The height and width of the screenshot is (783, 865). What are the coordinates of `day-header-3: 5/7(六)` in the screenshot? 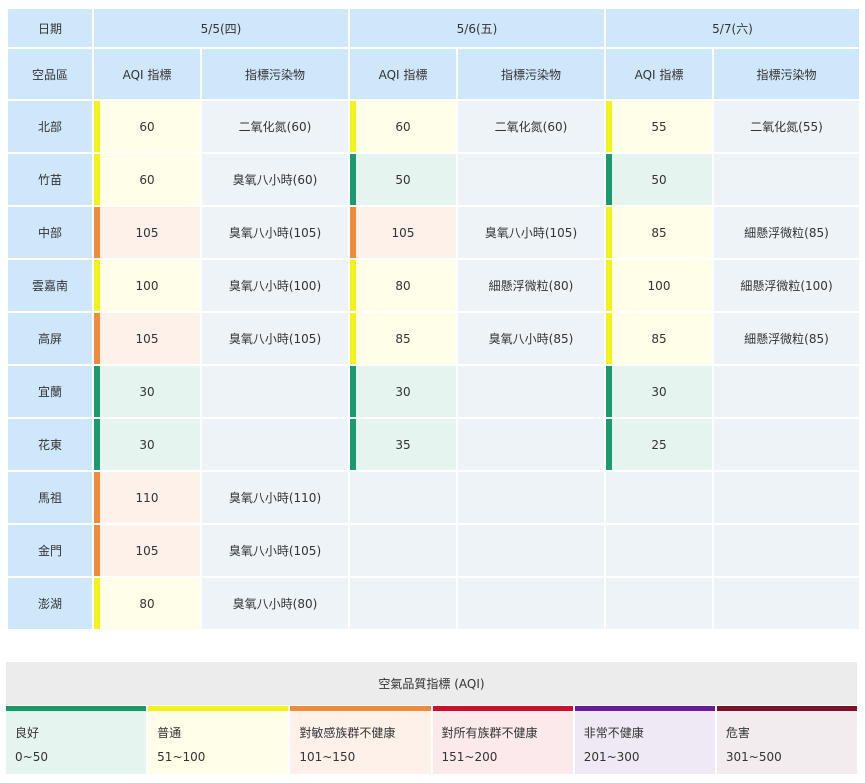 It's located at (732, 28).